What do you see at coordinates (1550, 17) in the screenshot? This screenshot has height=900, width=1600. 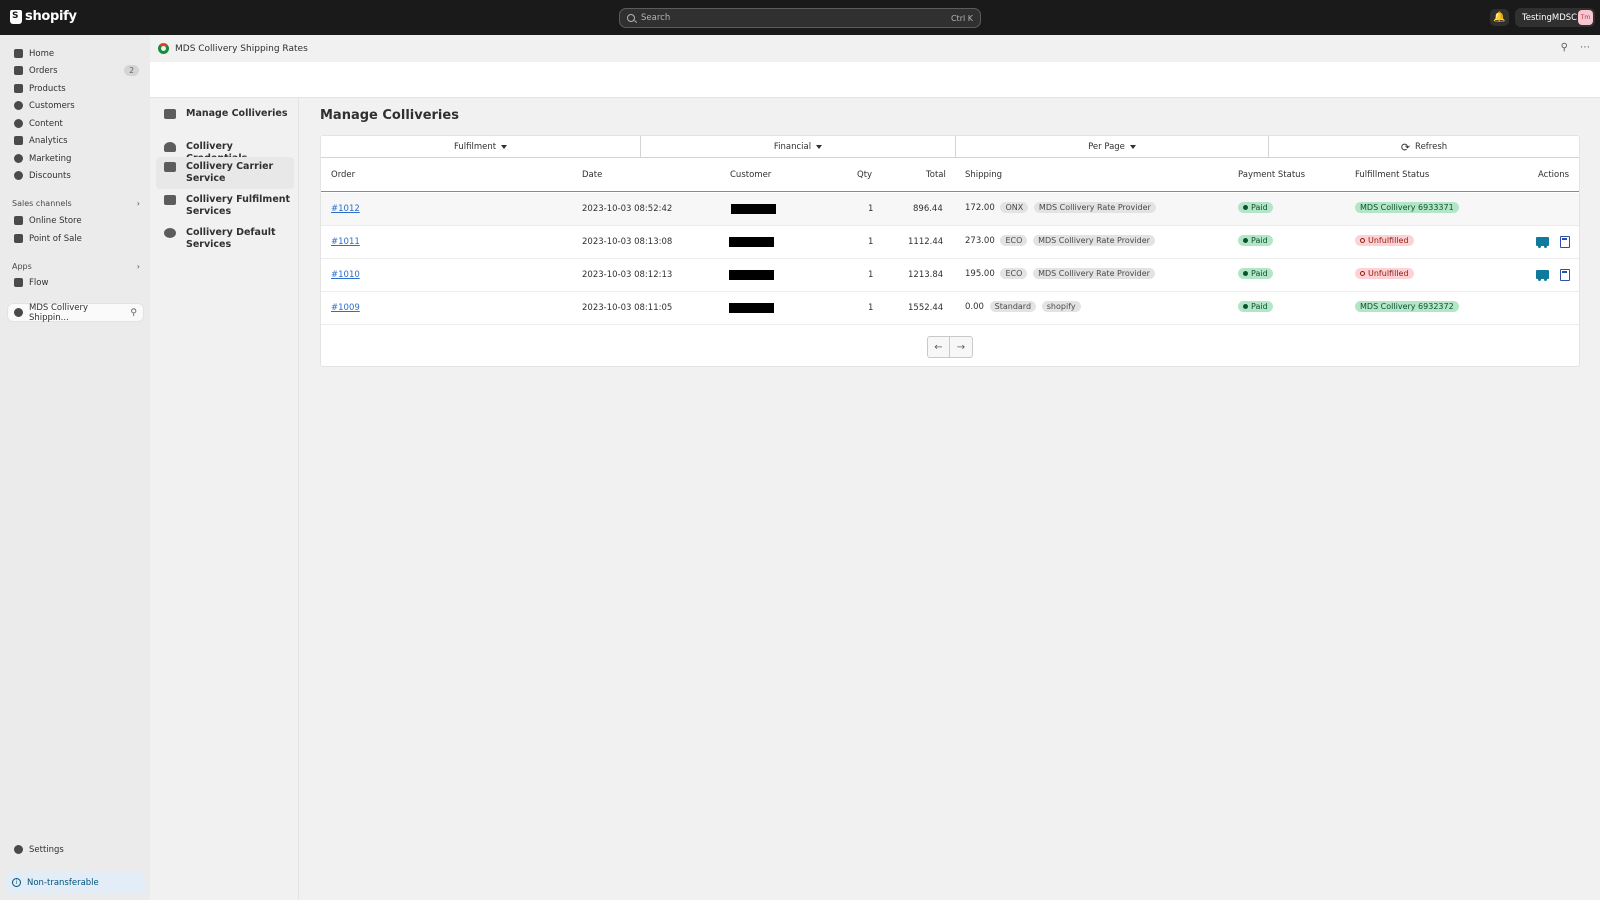 I see `store-name: TestingMDSC` at bounding box center [1550, 17].